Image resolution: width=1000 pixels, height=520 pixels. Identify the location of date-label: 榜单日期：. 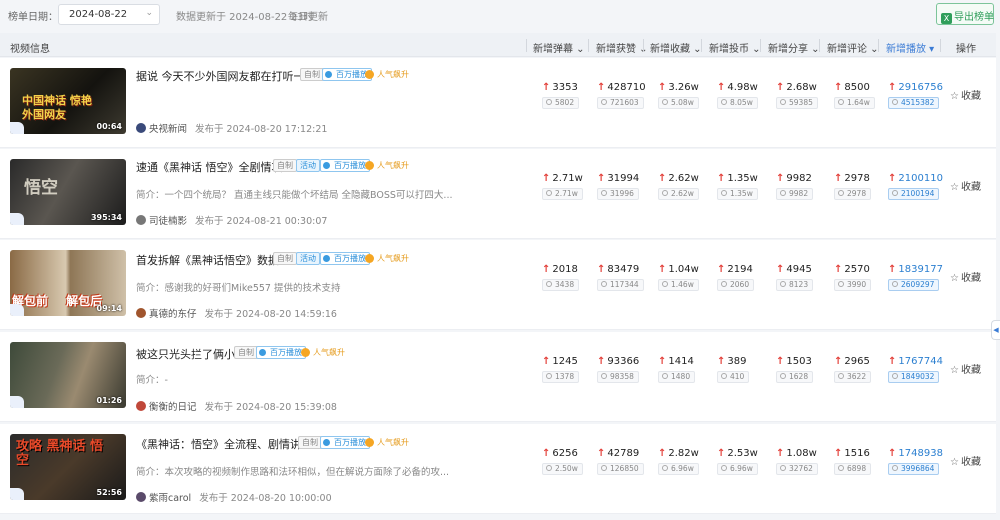
(33, 17).